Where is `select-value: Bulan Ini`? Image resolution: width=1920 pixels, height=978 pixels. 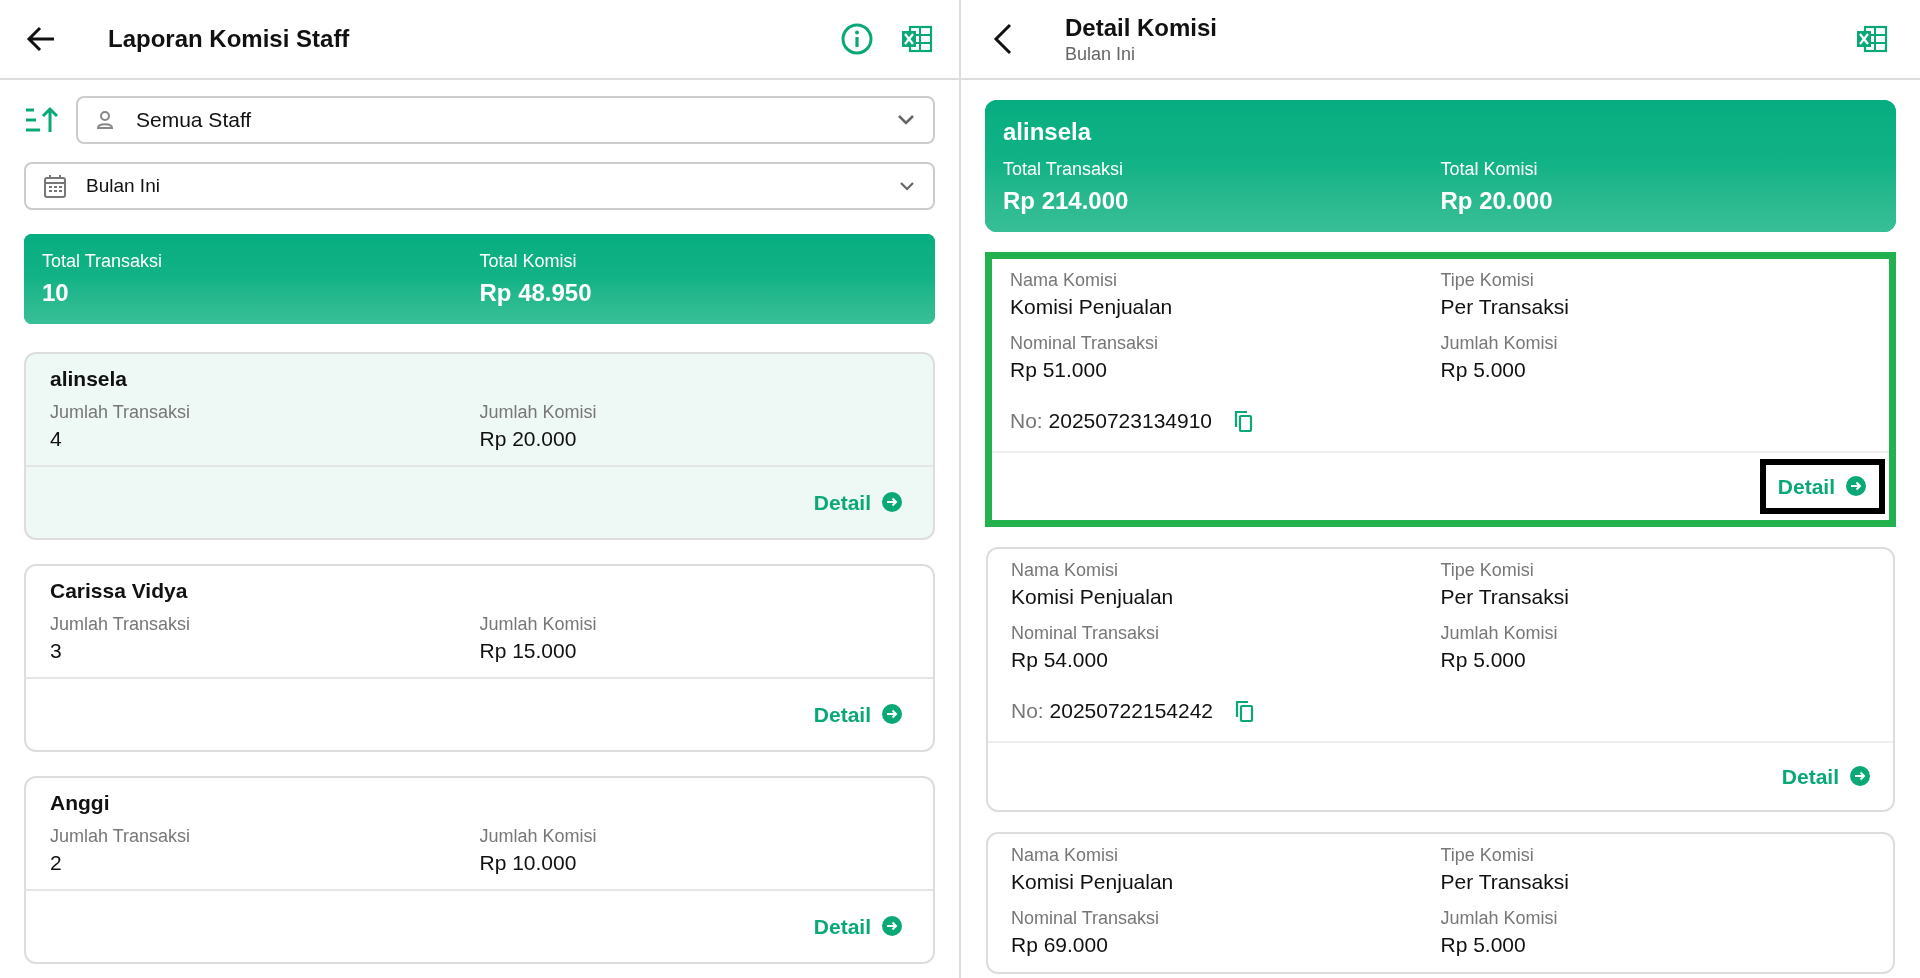 select-value: Bulan Ini is located at coordinates (123, 185).